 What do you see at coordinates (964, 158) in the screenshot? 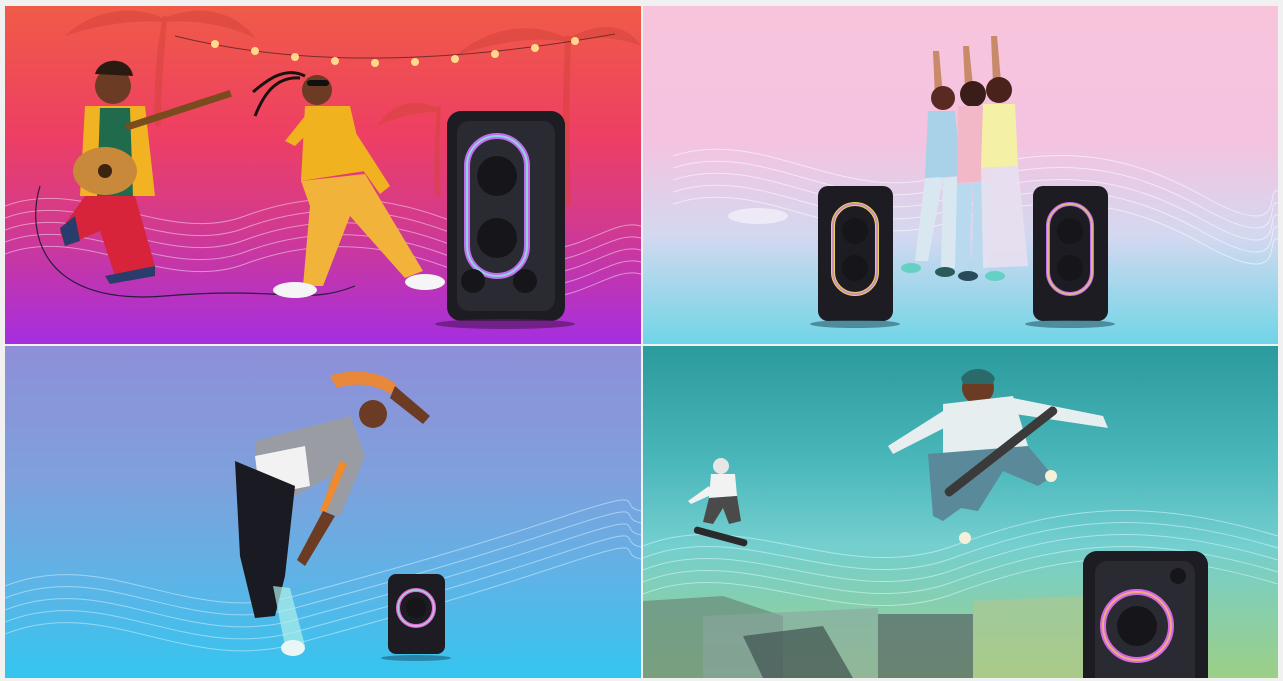
I see `dancers-group` at bounding box center [964, 158].